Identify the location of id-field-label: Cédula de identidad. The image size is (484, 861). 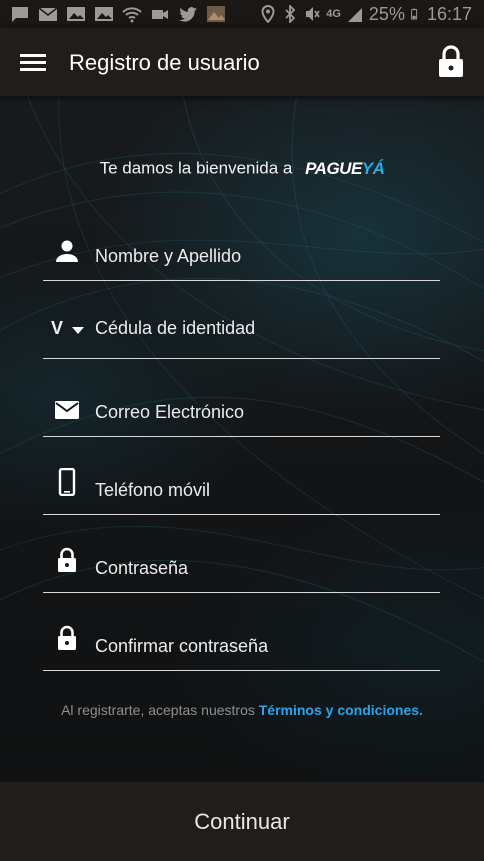
(175, 328).